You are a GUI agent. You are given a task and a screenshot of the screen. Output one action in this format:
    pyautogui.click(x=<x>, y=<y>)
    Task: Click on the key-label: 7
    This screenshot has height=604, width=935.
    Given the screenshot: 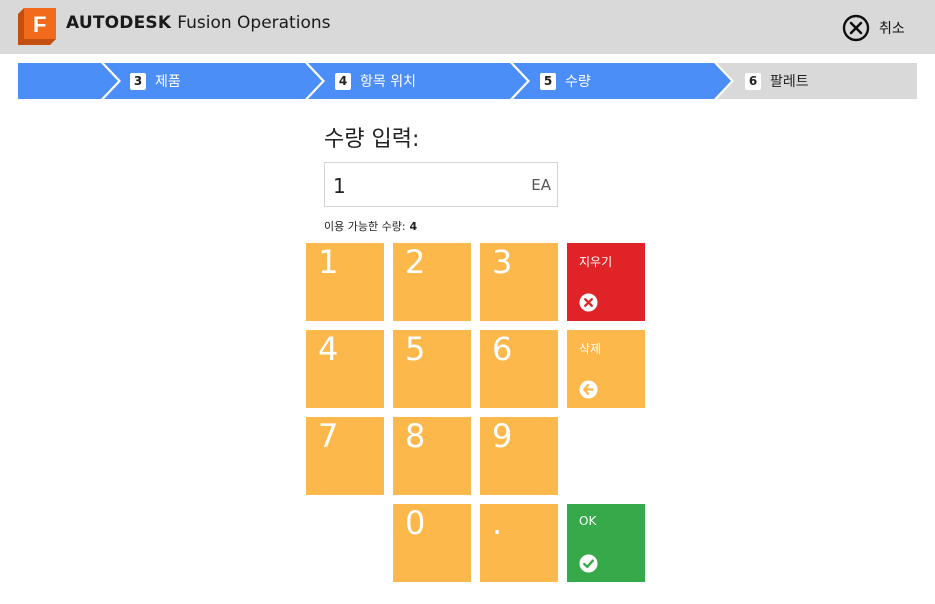 What is the action you would take?
    pyautogui.click(x=328, y=436)
    